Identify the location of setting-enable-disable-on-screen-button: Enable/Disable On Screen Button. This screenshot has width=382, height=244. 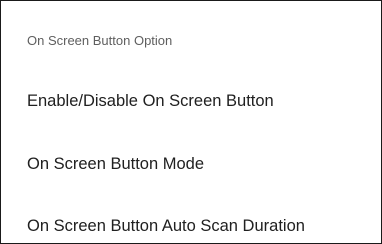
(150, 101).